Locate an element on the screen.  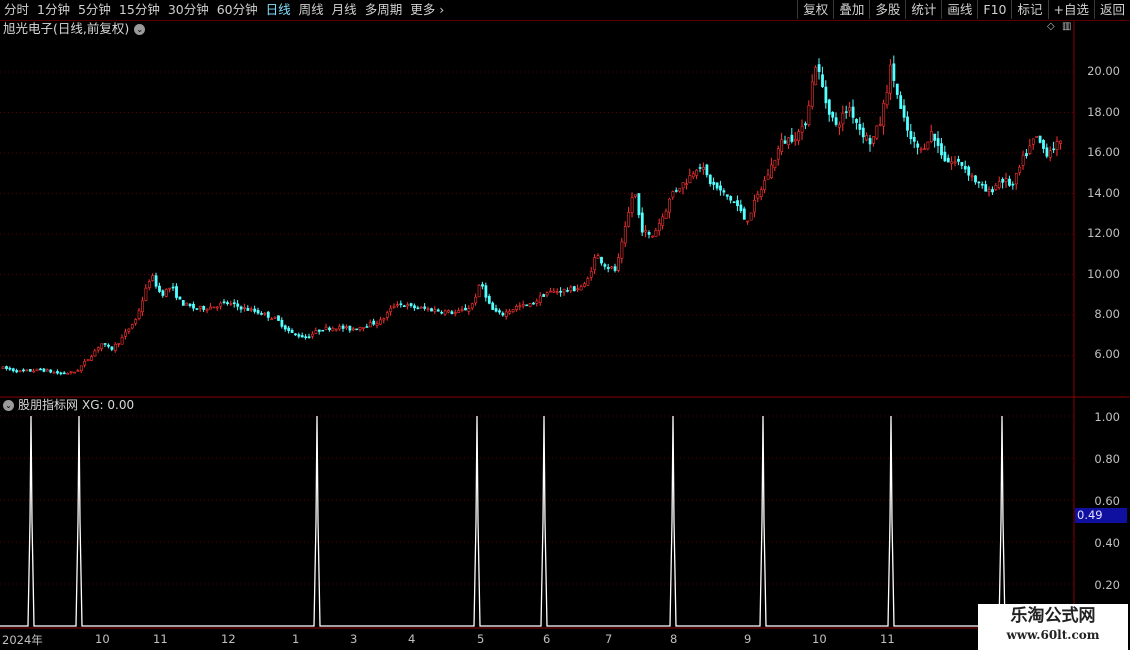
price-tick: 18.00 is located at coordinates (1103, 112).